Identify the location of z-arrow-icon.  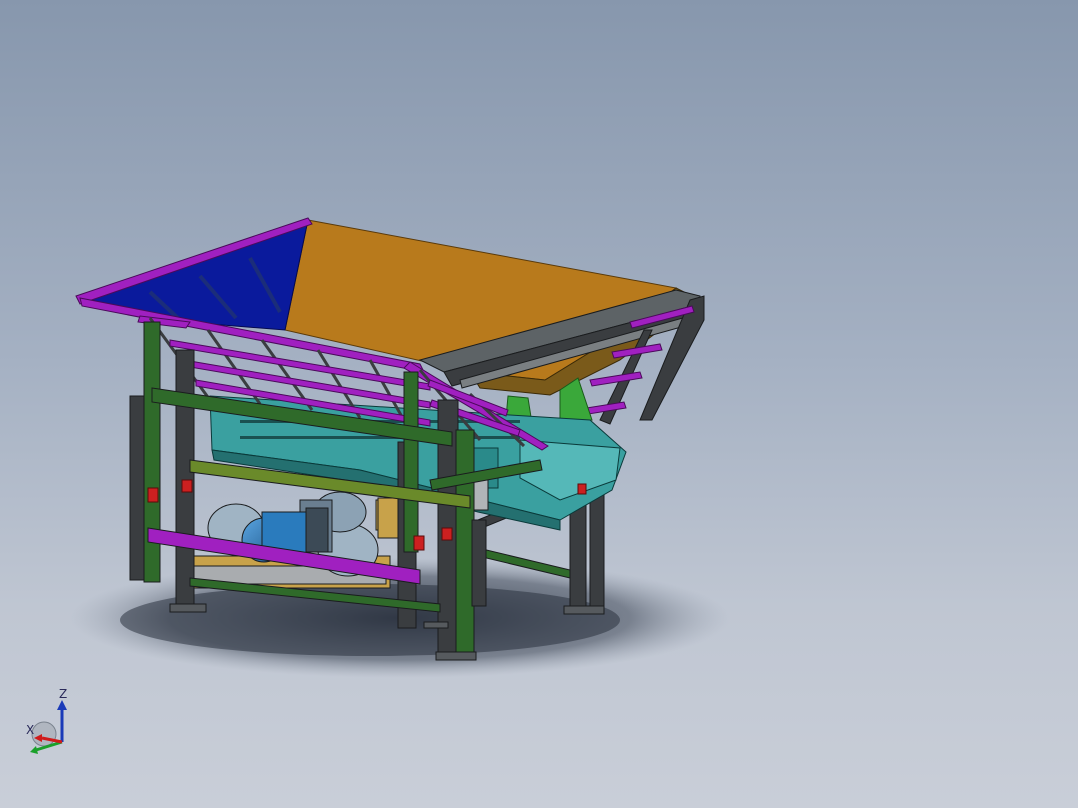
(62, 705).